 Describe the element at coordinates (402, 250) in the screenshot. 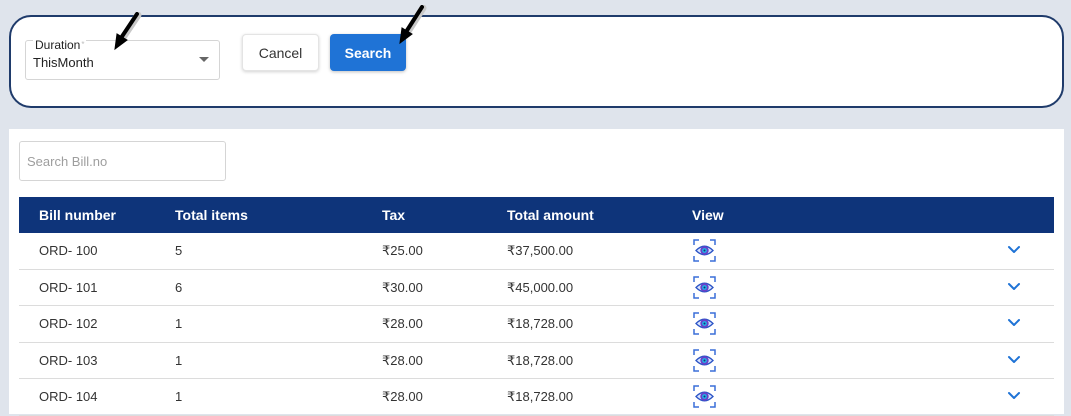

I see `tax: ₹25.00` at that location.